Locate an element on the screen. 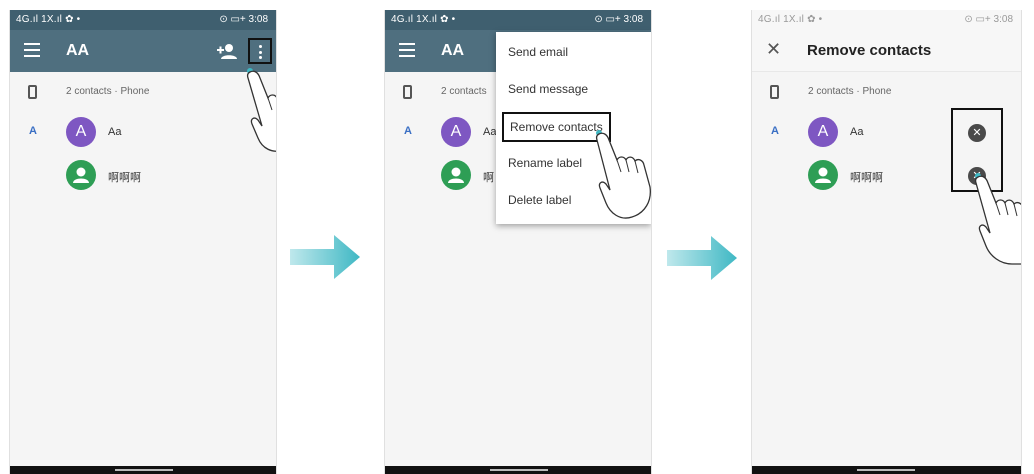 Image resolution: width=1034 pixels, height=474 pixels. remove-circle-icon: ✕ is located at coordinates (977, 133).